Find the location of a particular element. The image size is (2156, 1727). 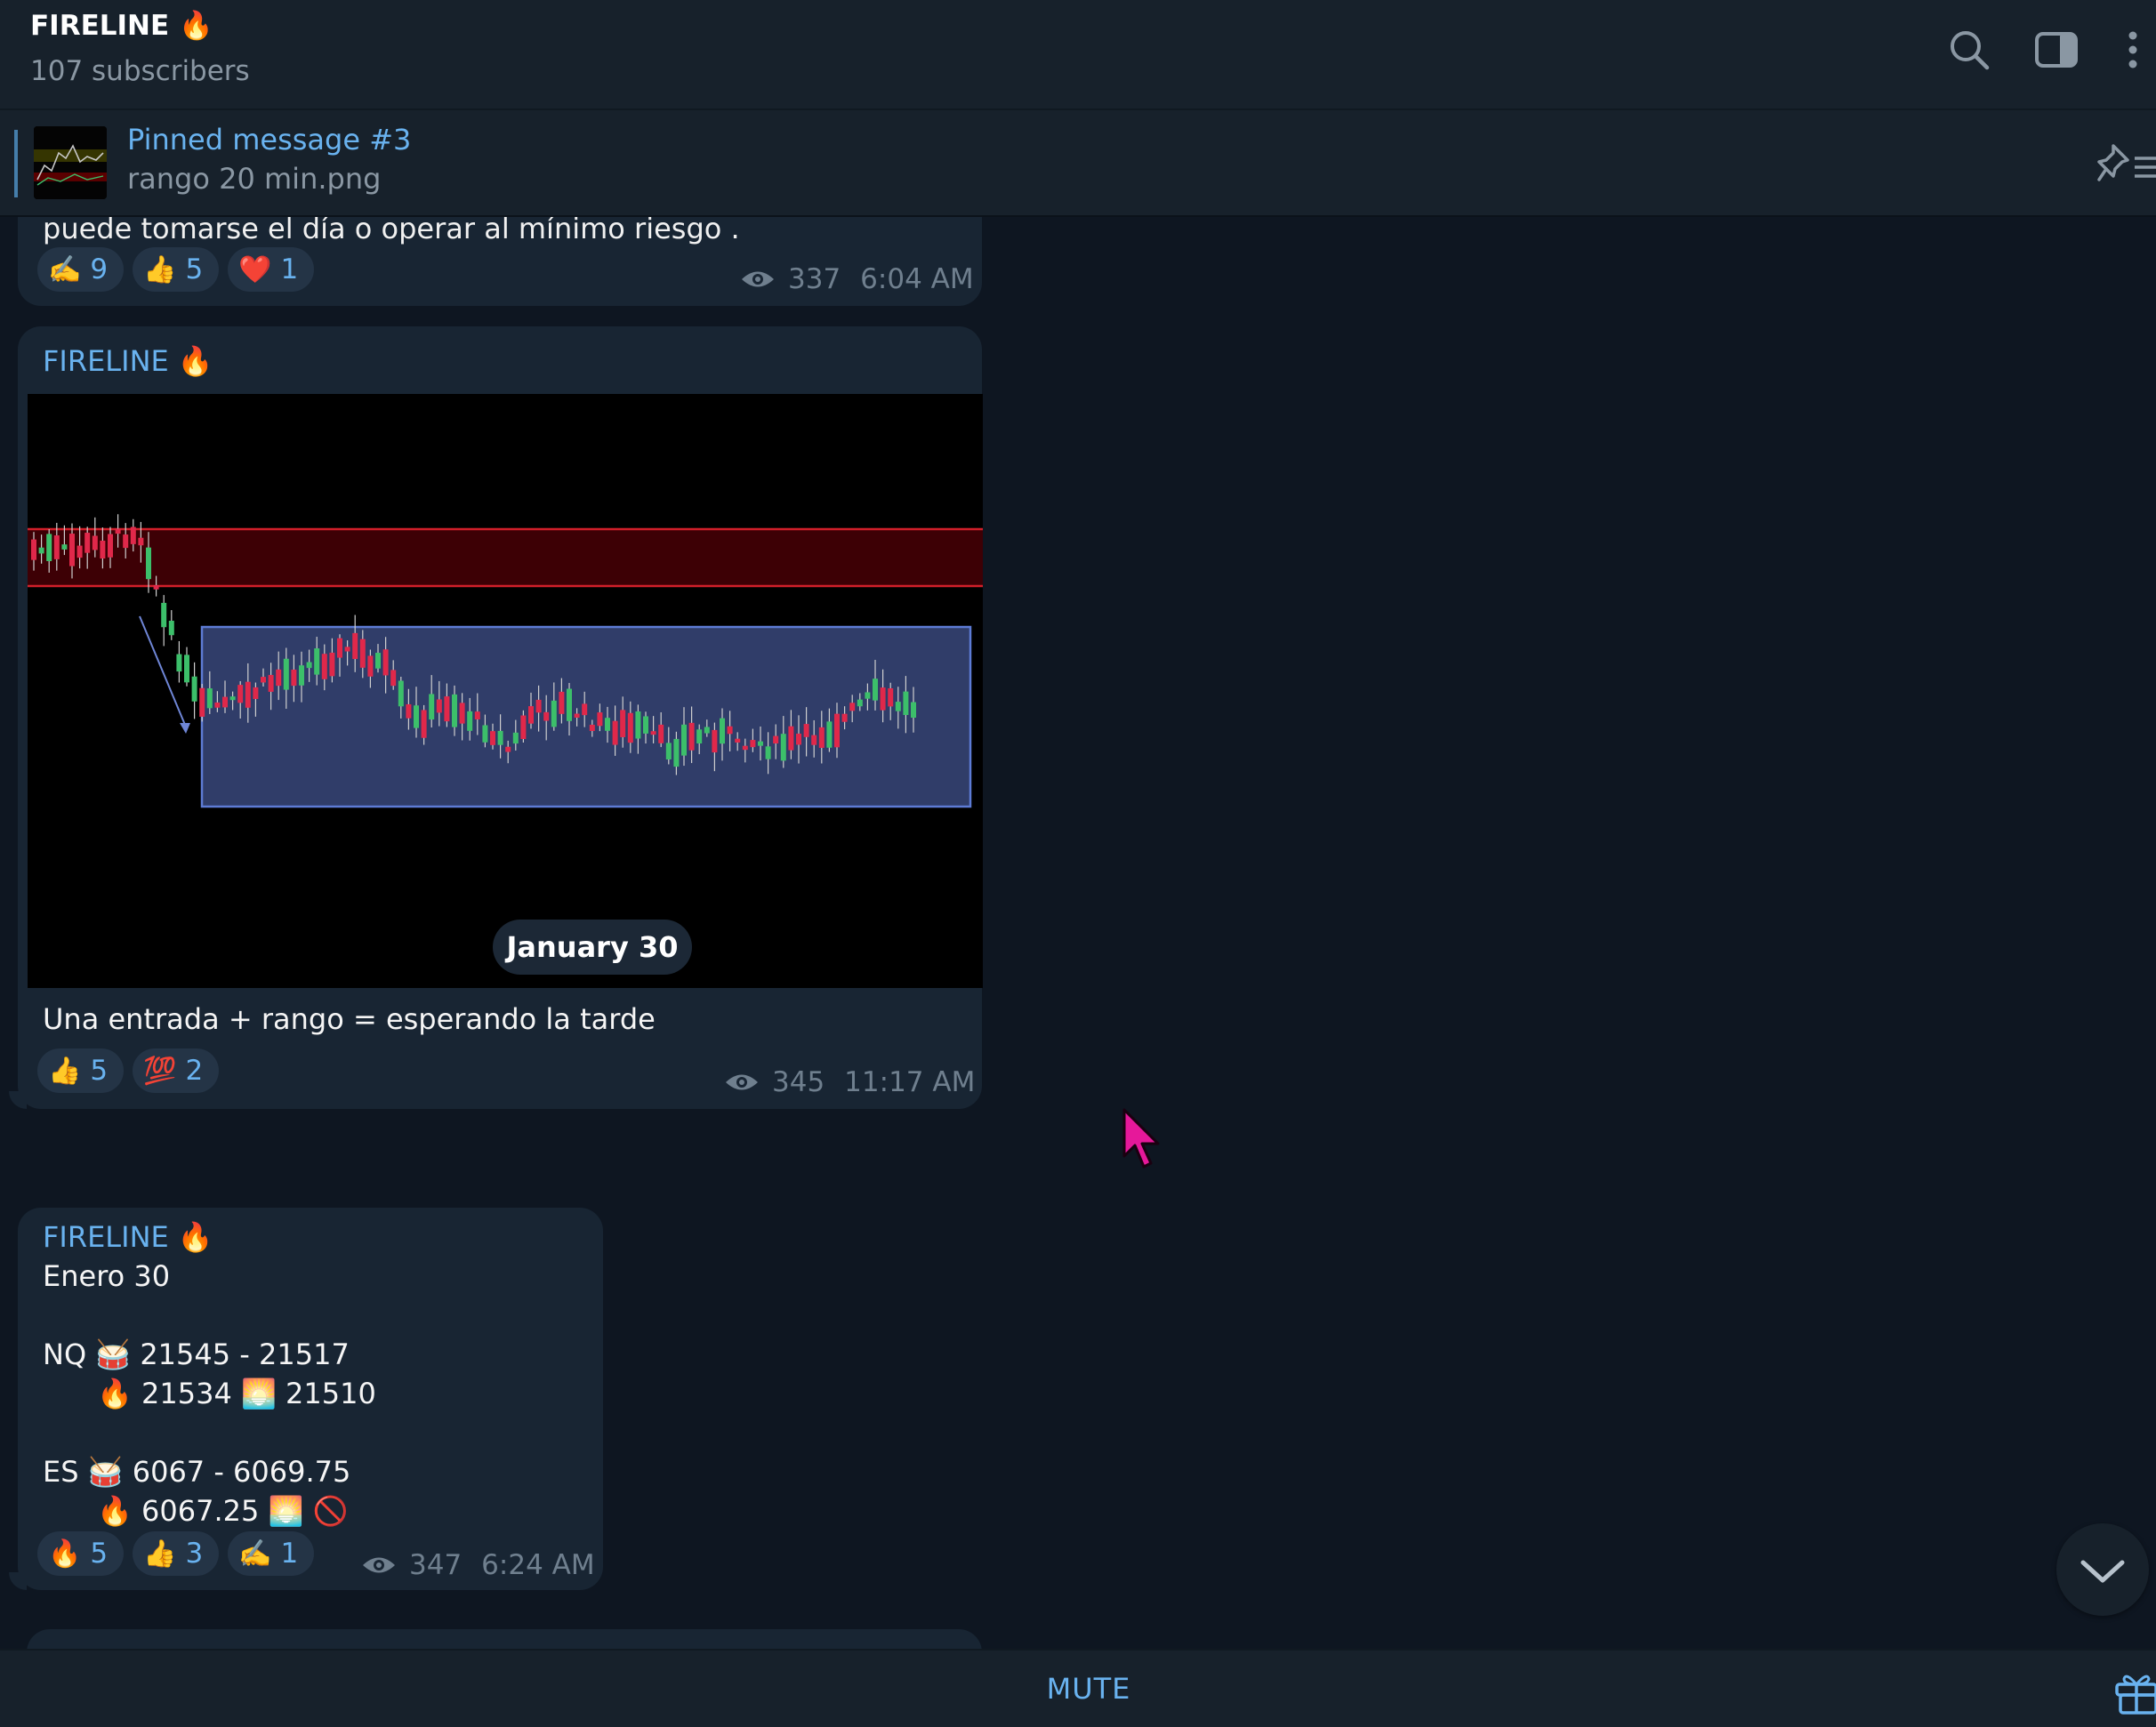

mute-button: MUTE is located at coordinates (1078, 1689).